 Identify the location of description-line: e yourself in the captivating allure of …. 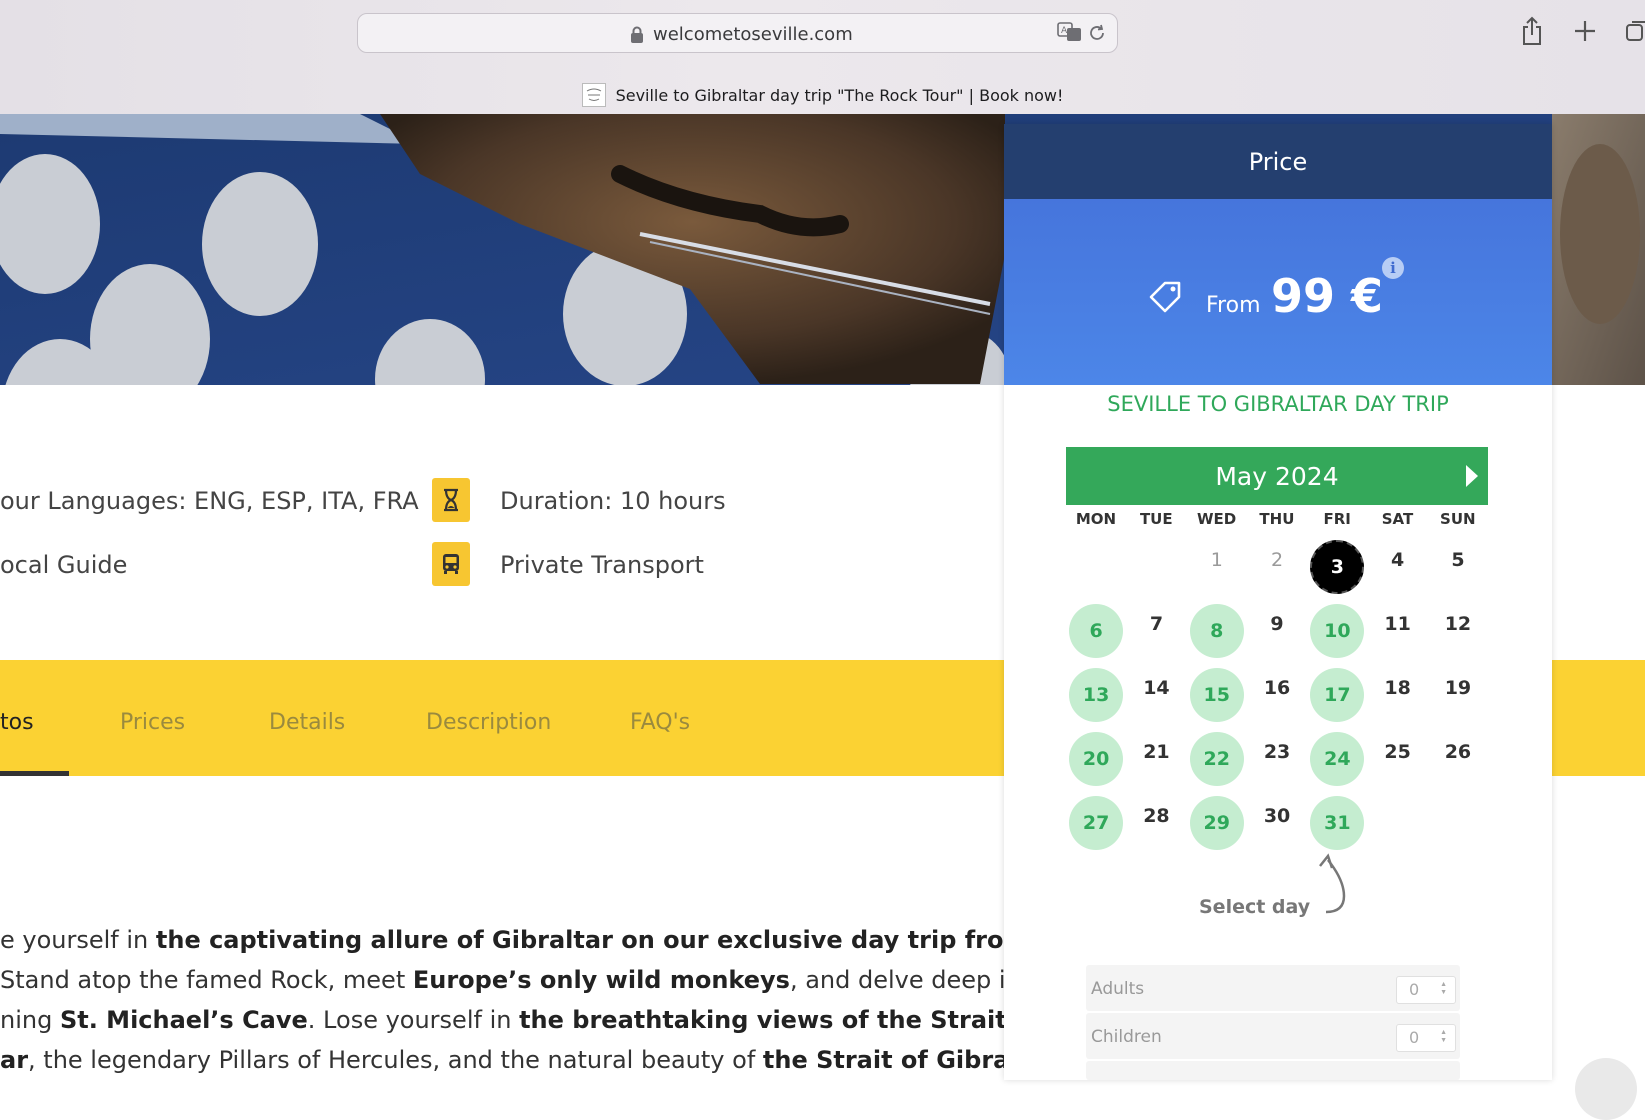
(514, 940).